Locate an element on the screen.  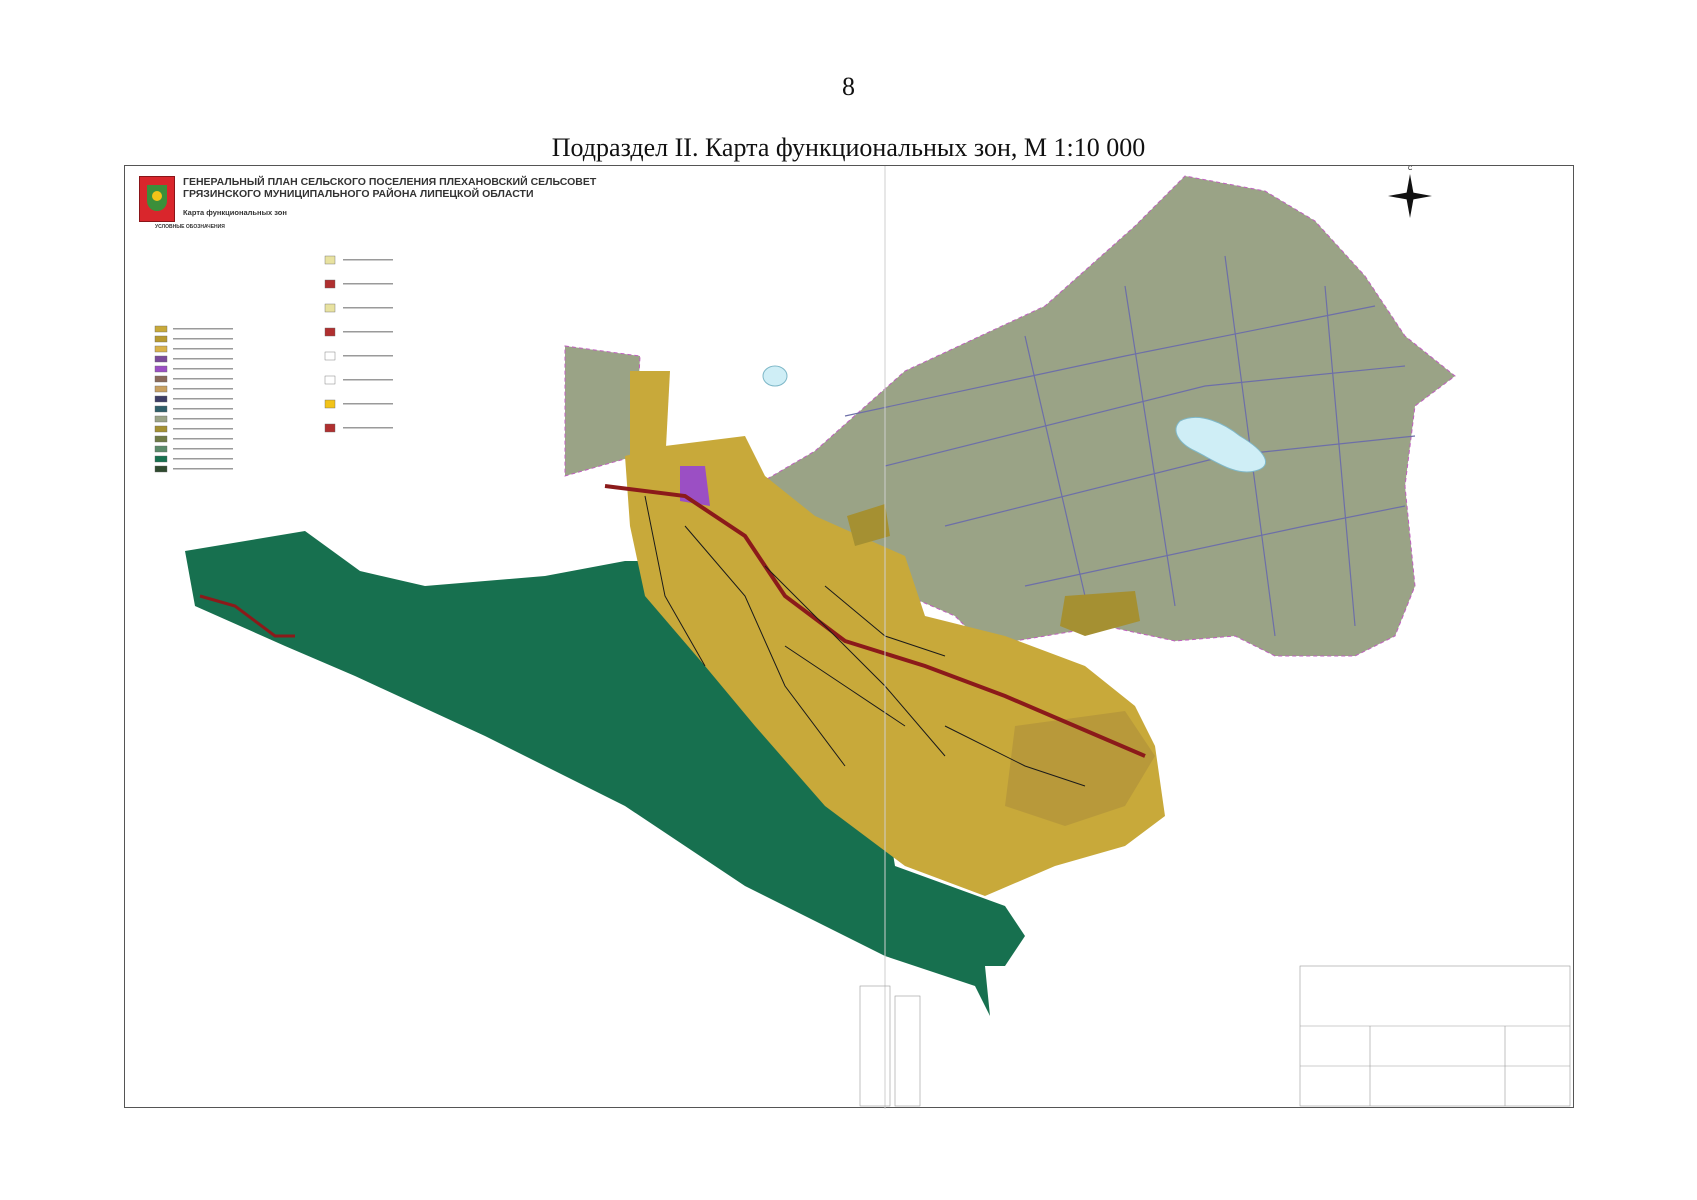
legend-swatches is located at coordinates (193, 399).